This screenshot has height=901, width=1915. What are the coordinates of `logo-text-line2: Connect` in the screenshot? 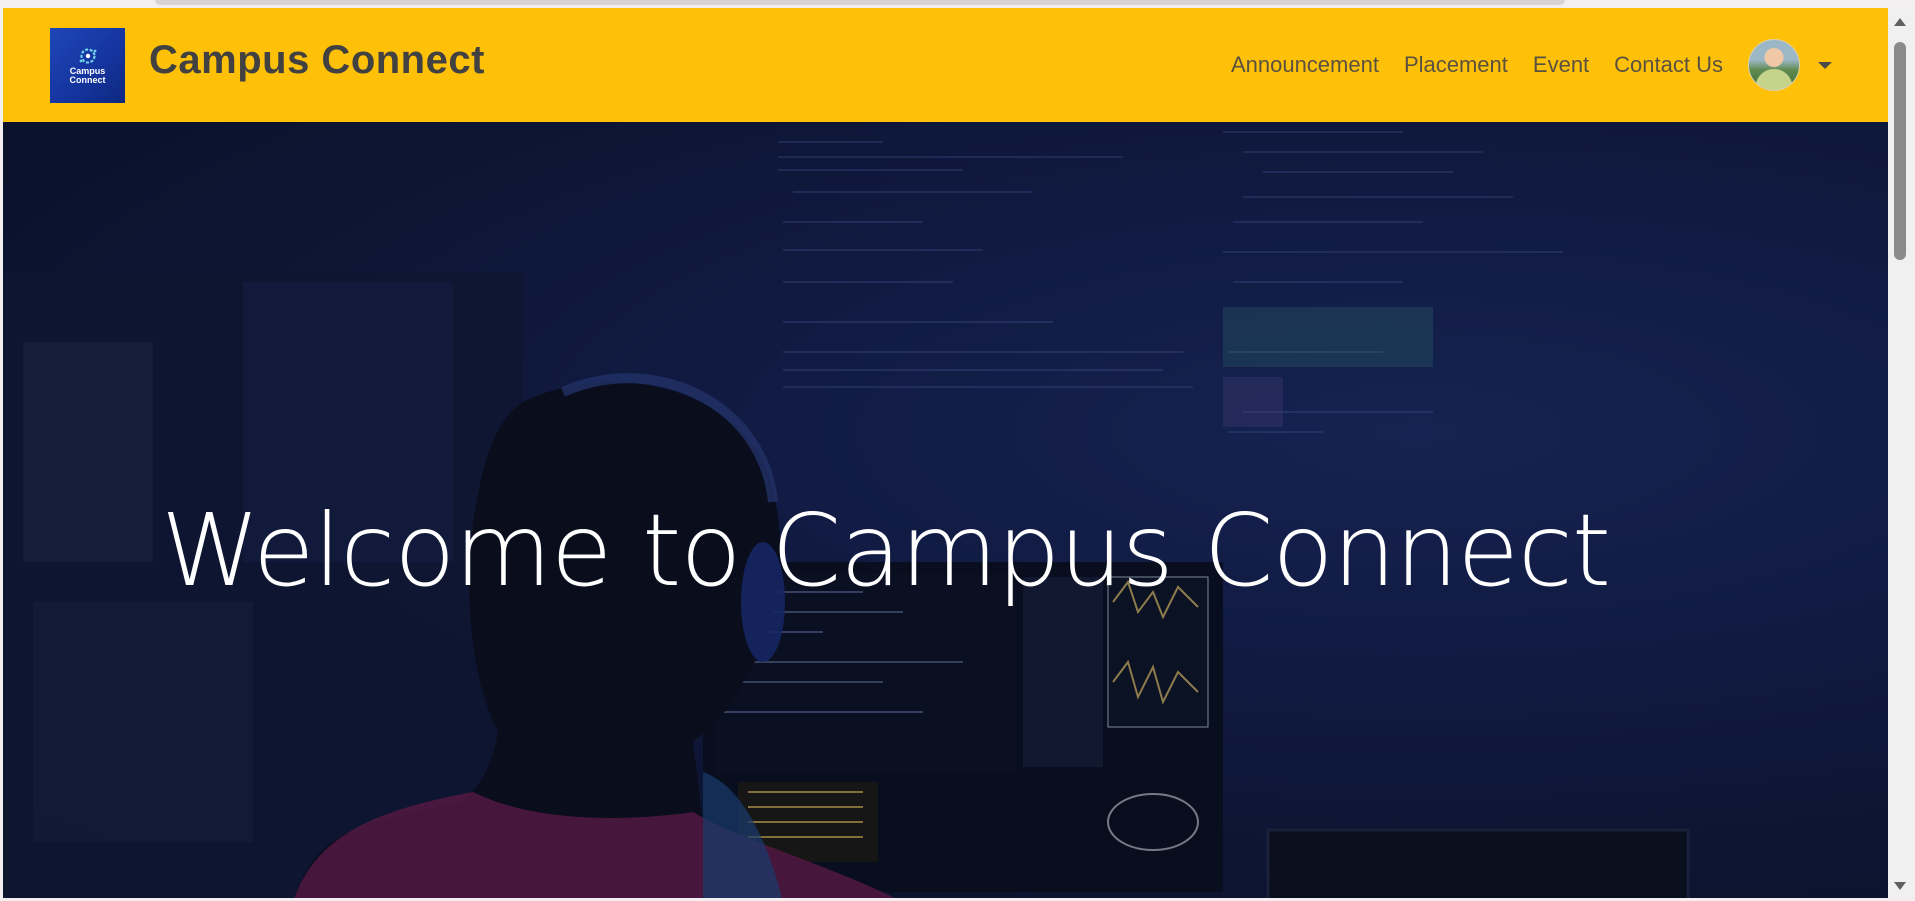 It's located at (87, 80).